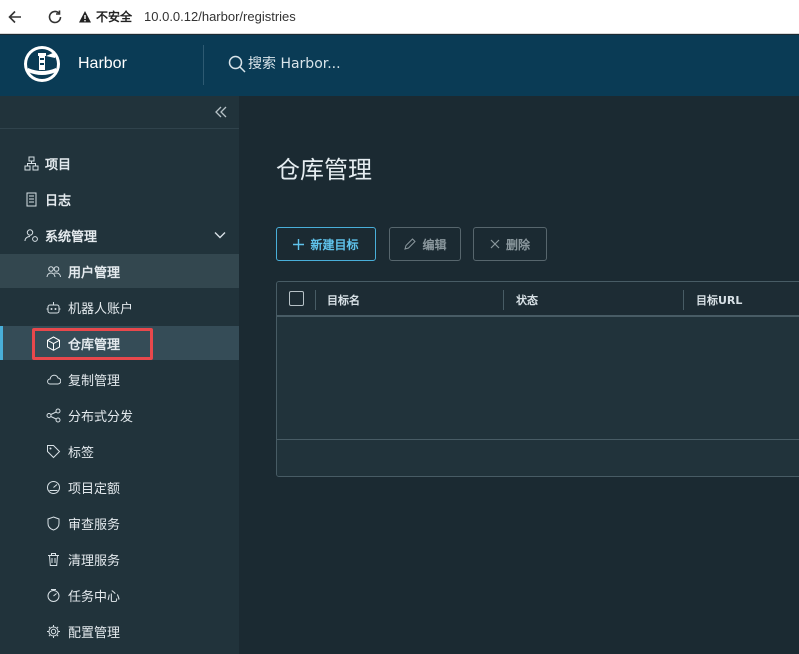 The height and width of the screenshot is (654, 799). I want to click on sidebar-item-interrogation: 审查服务, so click(119, 523).